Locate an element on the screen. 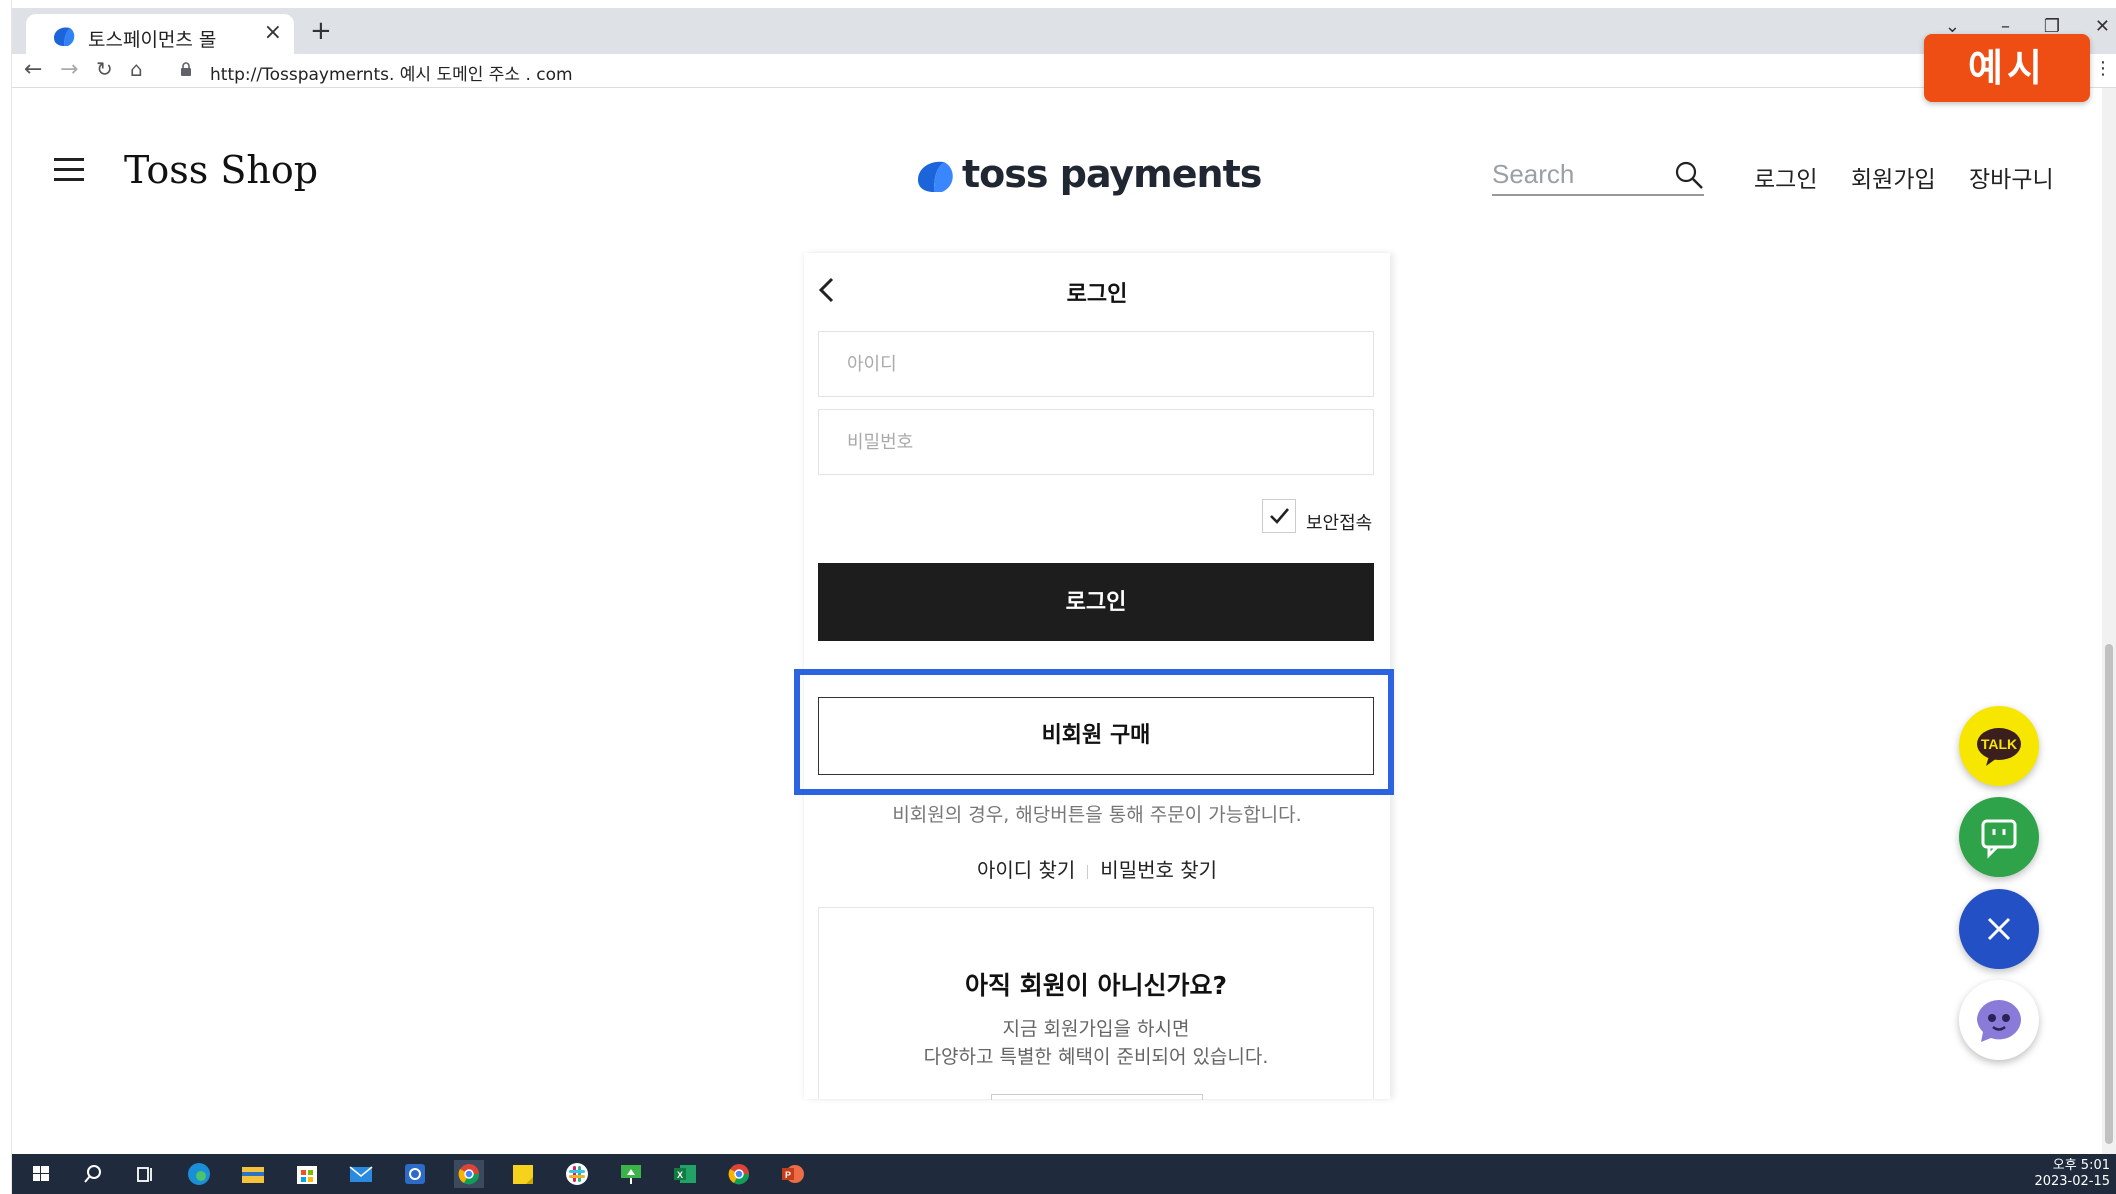 The image size is (2116, 1194). id-input is located at coordinates (1096, 364).